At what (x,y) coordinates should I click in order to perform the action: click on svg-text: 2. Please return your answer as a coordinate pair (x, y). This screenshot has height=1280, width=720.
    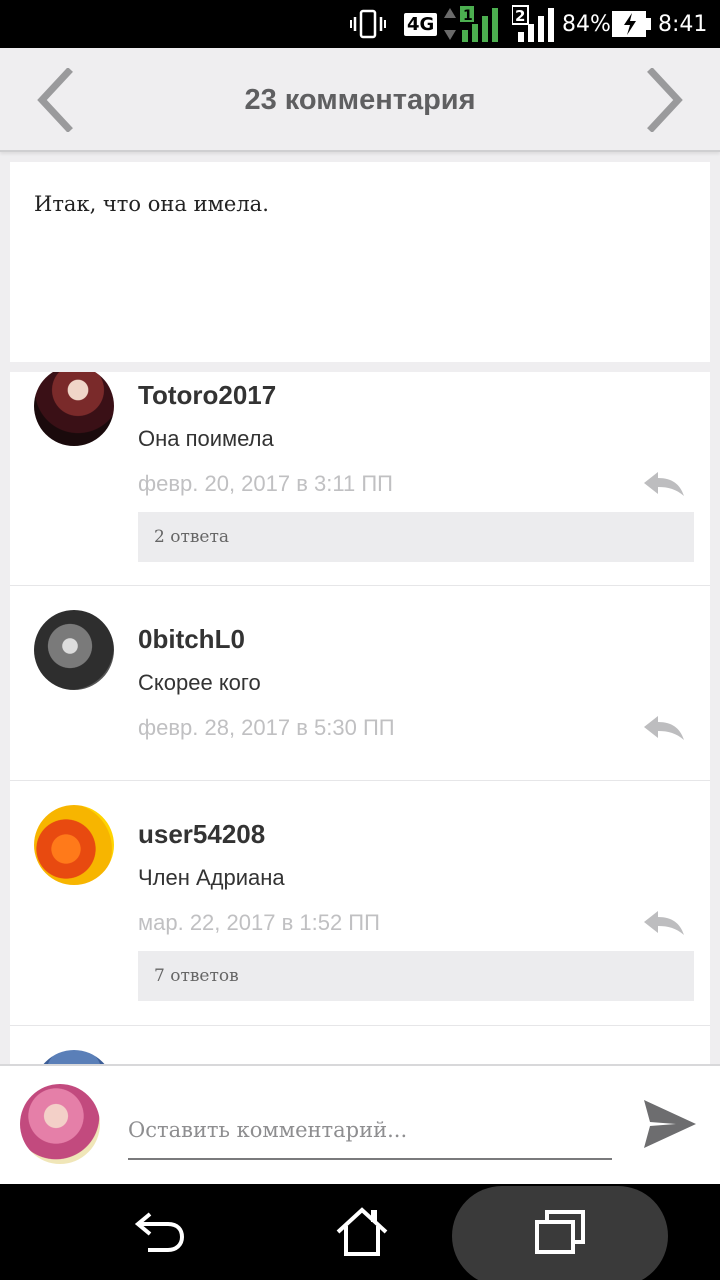
    Looking at the image, I should click on (520, 16).